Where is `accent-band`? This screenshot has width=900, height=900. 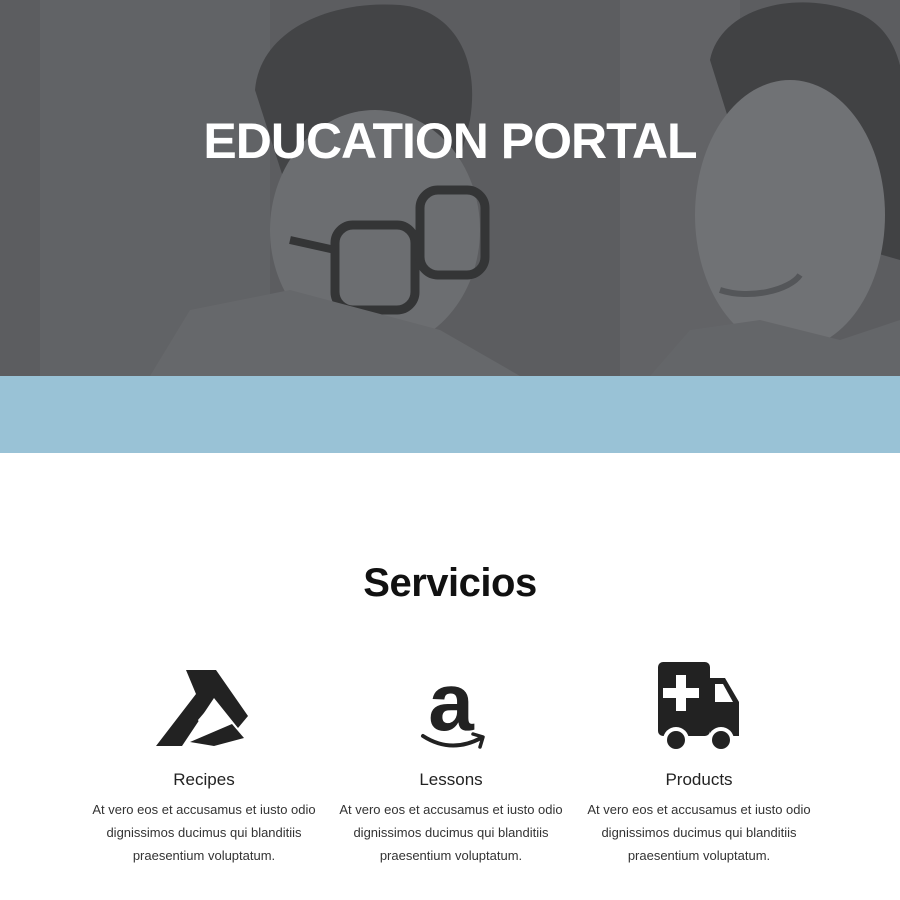 accent-band is located at coordinates (450, 414).